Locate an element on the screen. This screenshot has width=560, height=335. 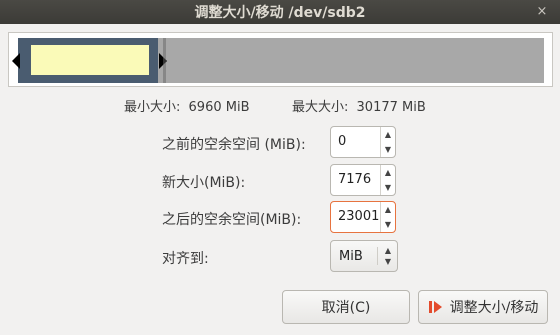
cancel-label: 取消(C) is located at coordinates (346, 308).